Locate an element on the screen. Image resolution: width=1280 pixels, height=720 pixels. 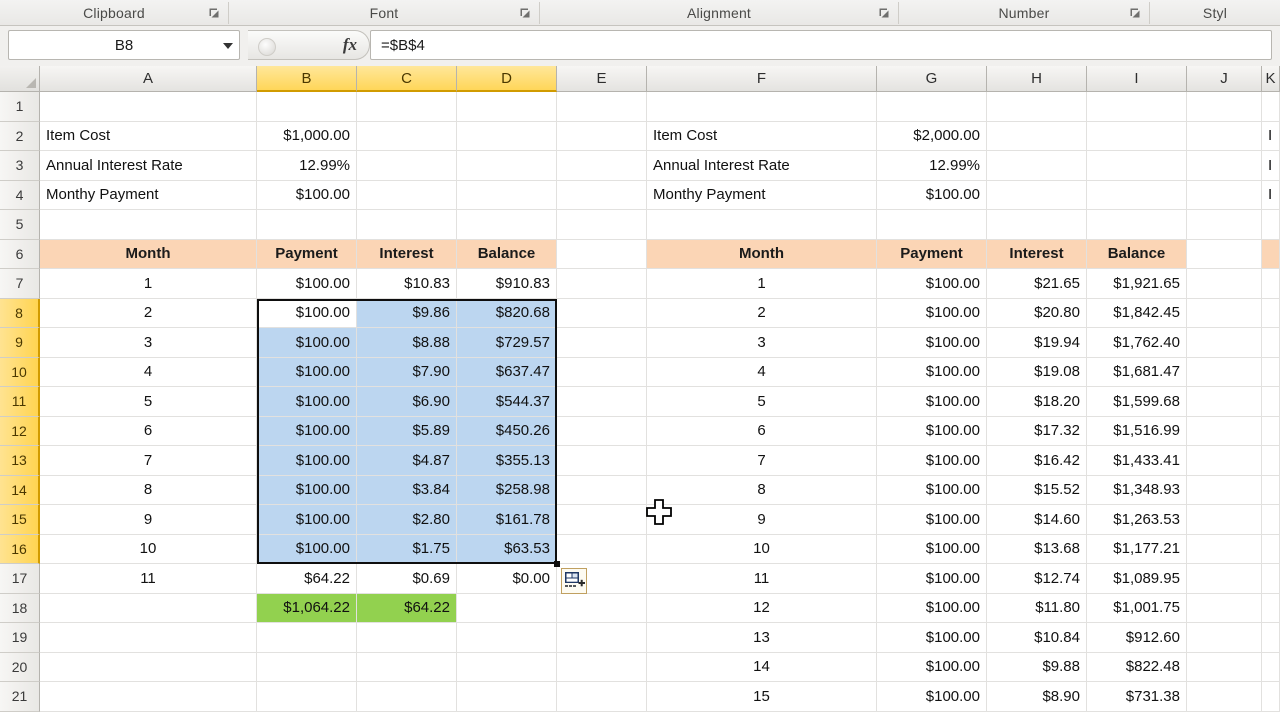
header-left-balance: Balance is located at coordinates (507, 254).